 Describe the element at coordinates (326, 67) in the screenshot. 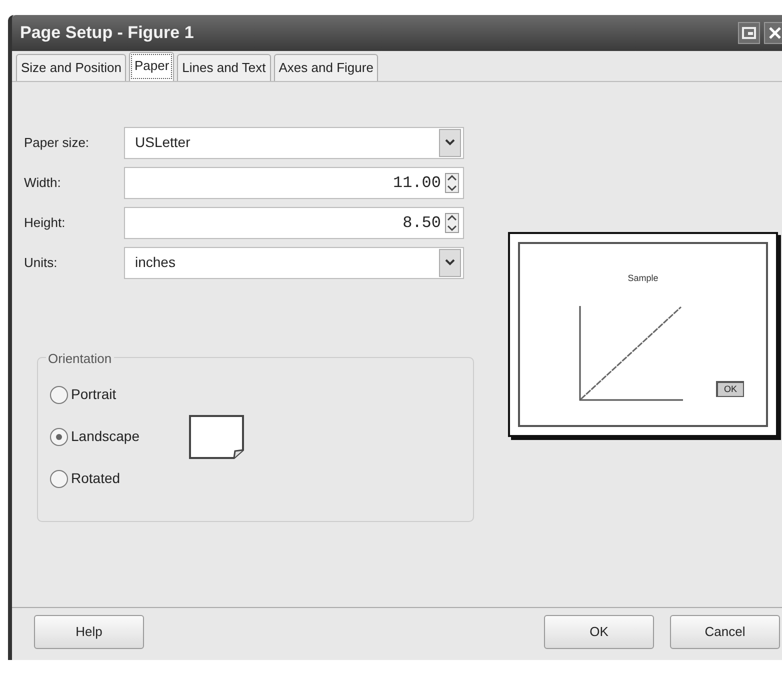

I see `tab: Axes and Figure` at that location.